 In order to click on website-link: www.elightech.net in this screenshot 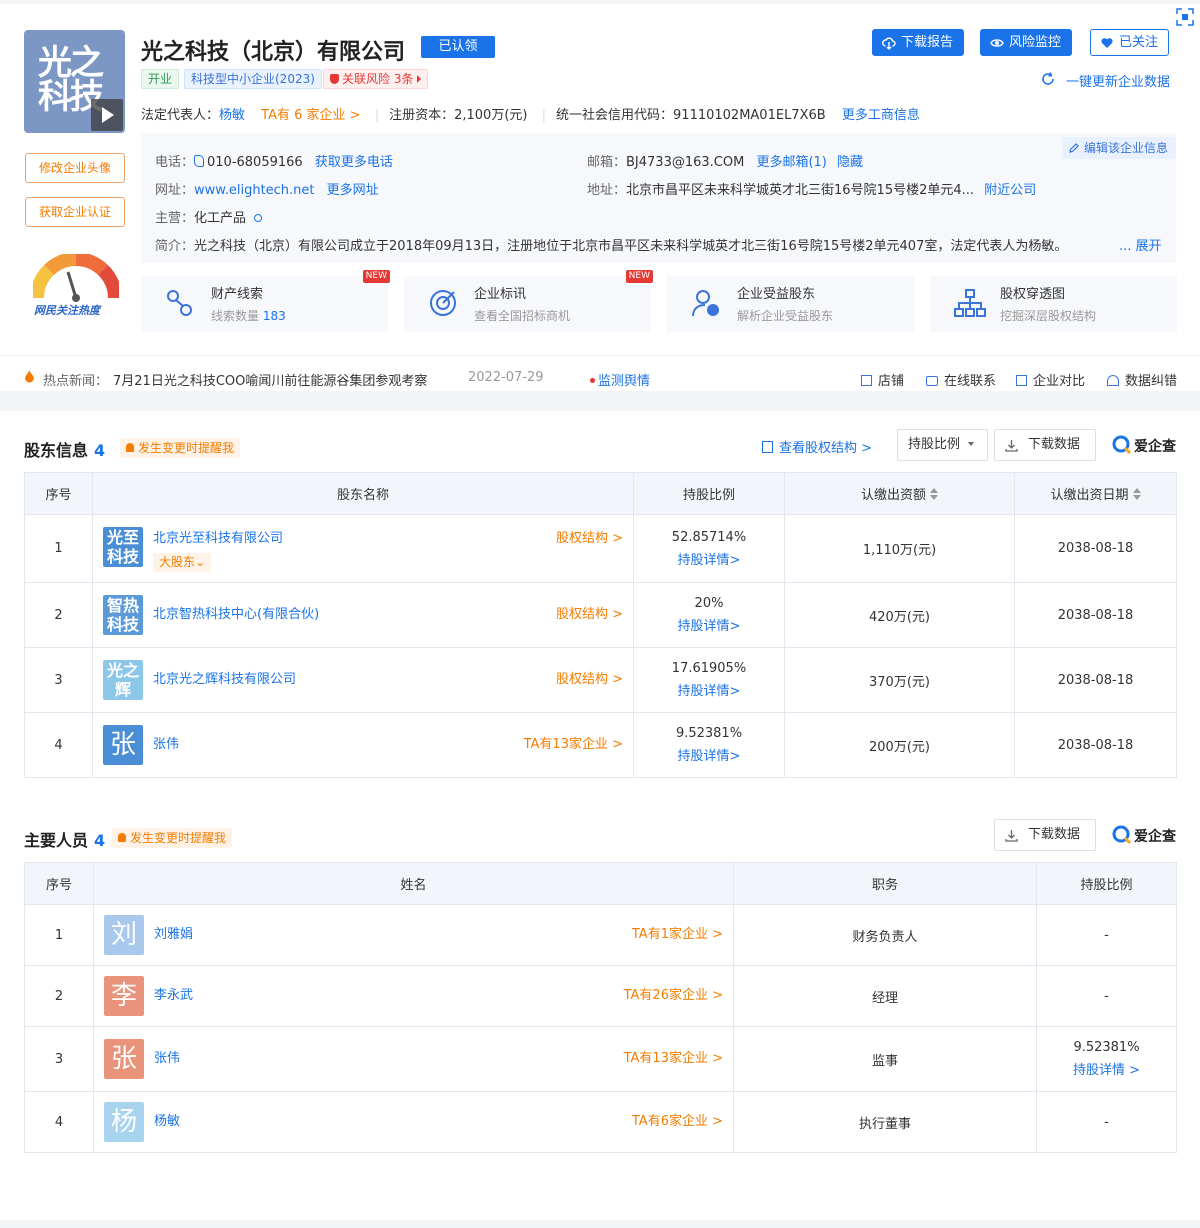, I will do `click(254, 190)`.